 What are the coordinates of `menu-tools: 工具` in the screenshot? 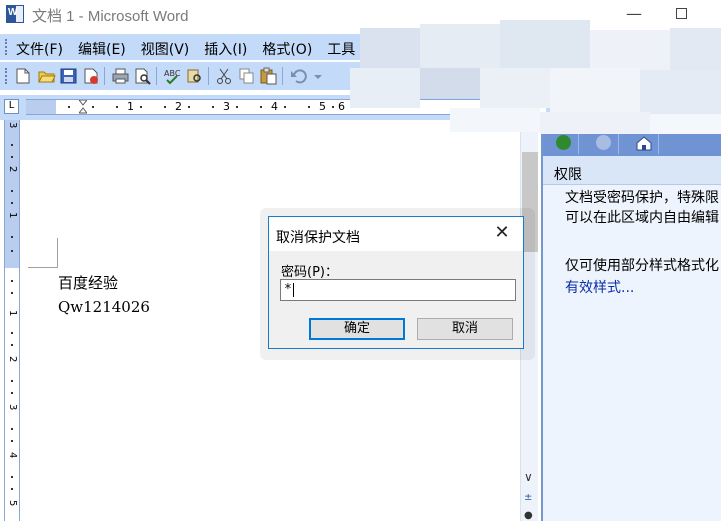 It's located at (341, 49).